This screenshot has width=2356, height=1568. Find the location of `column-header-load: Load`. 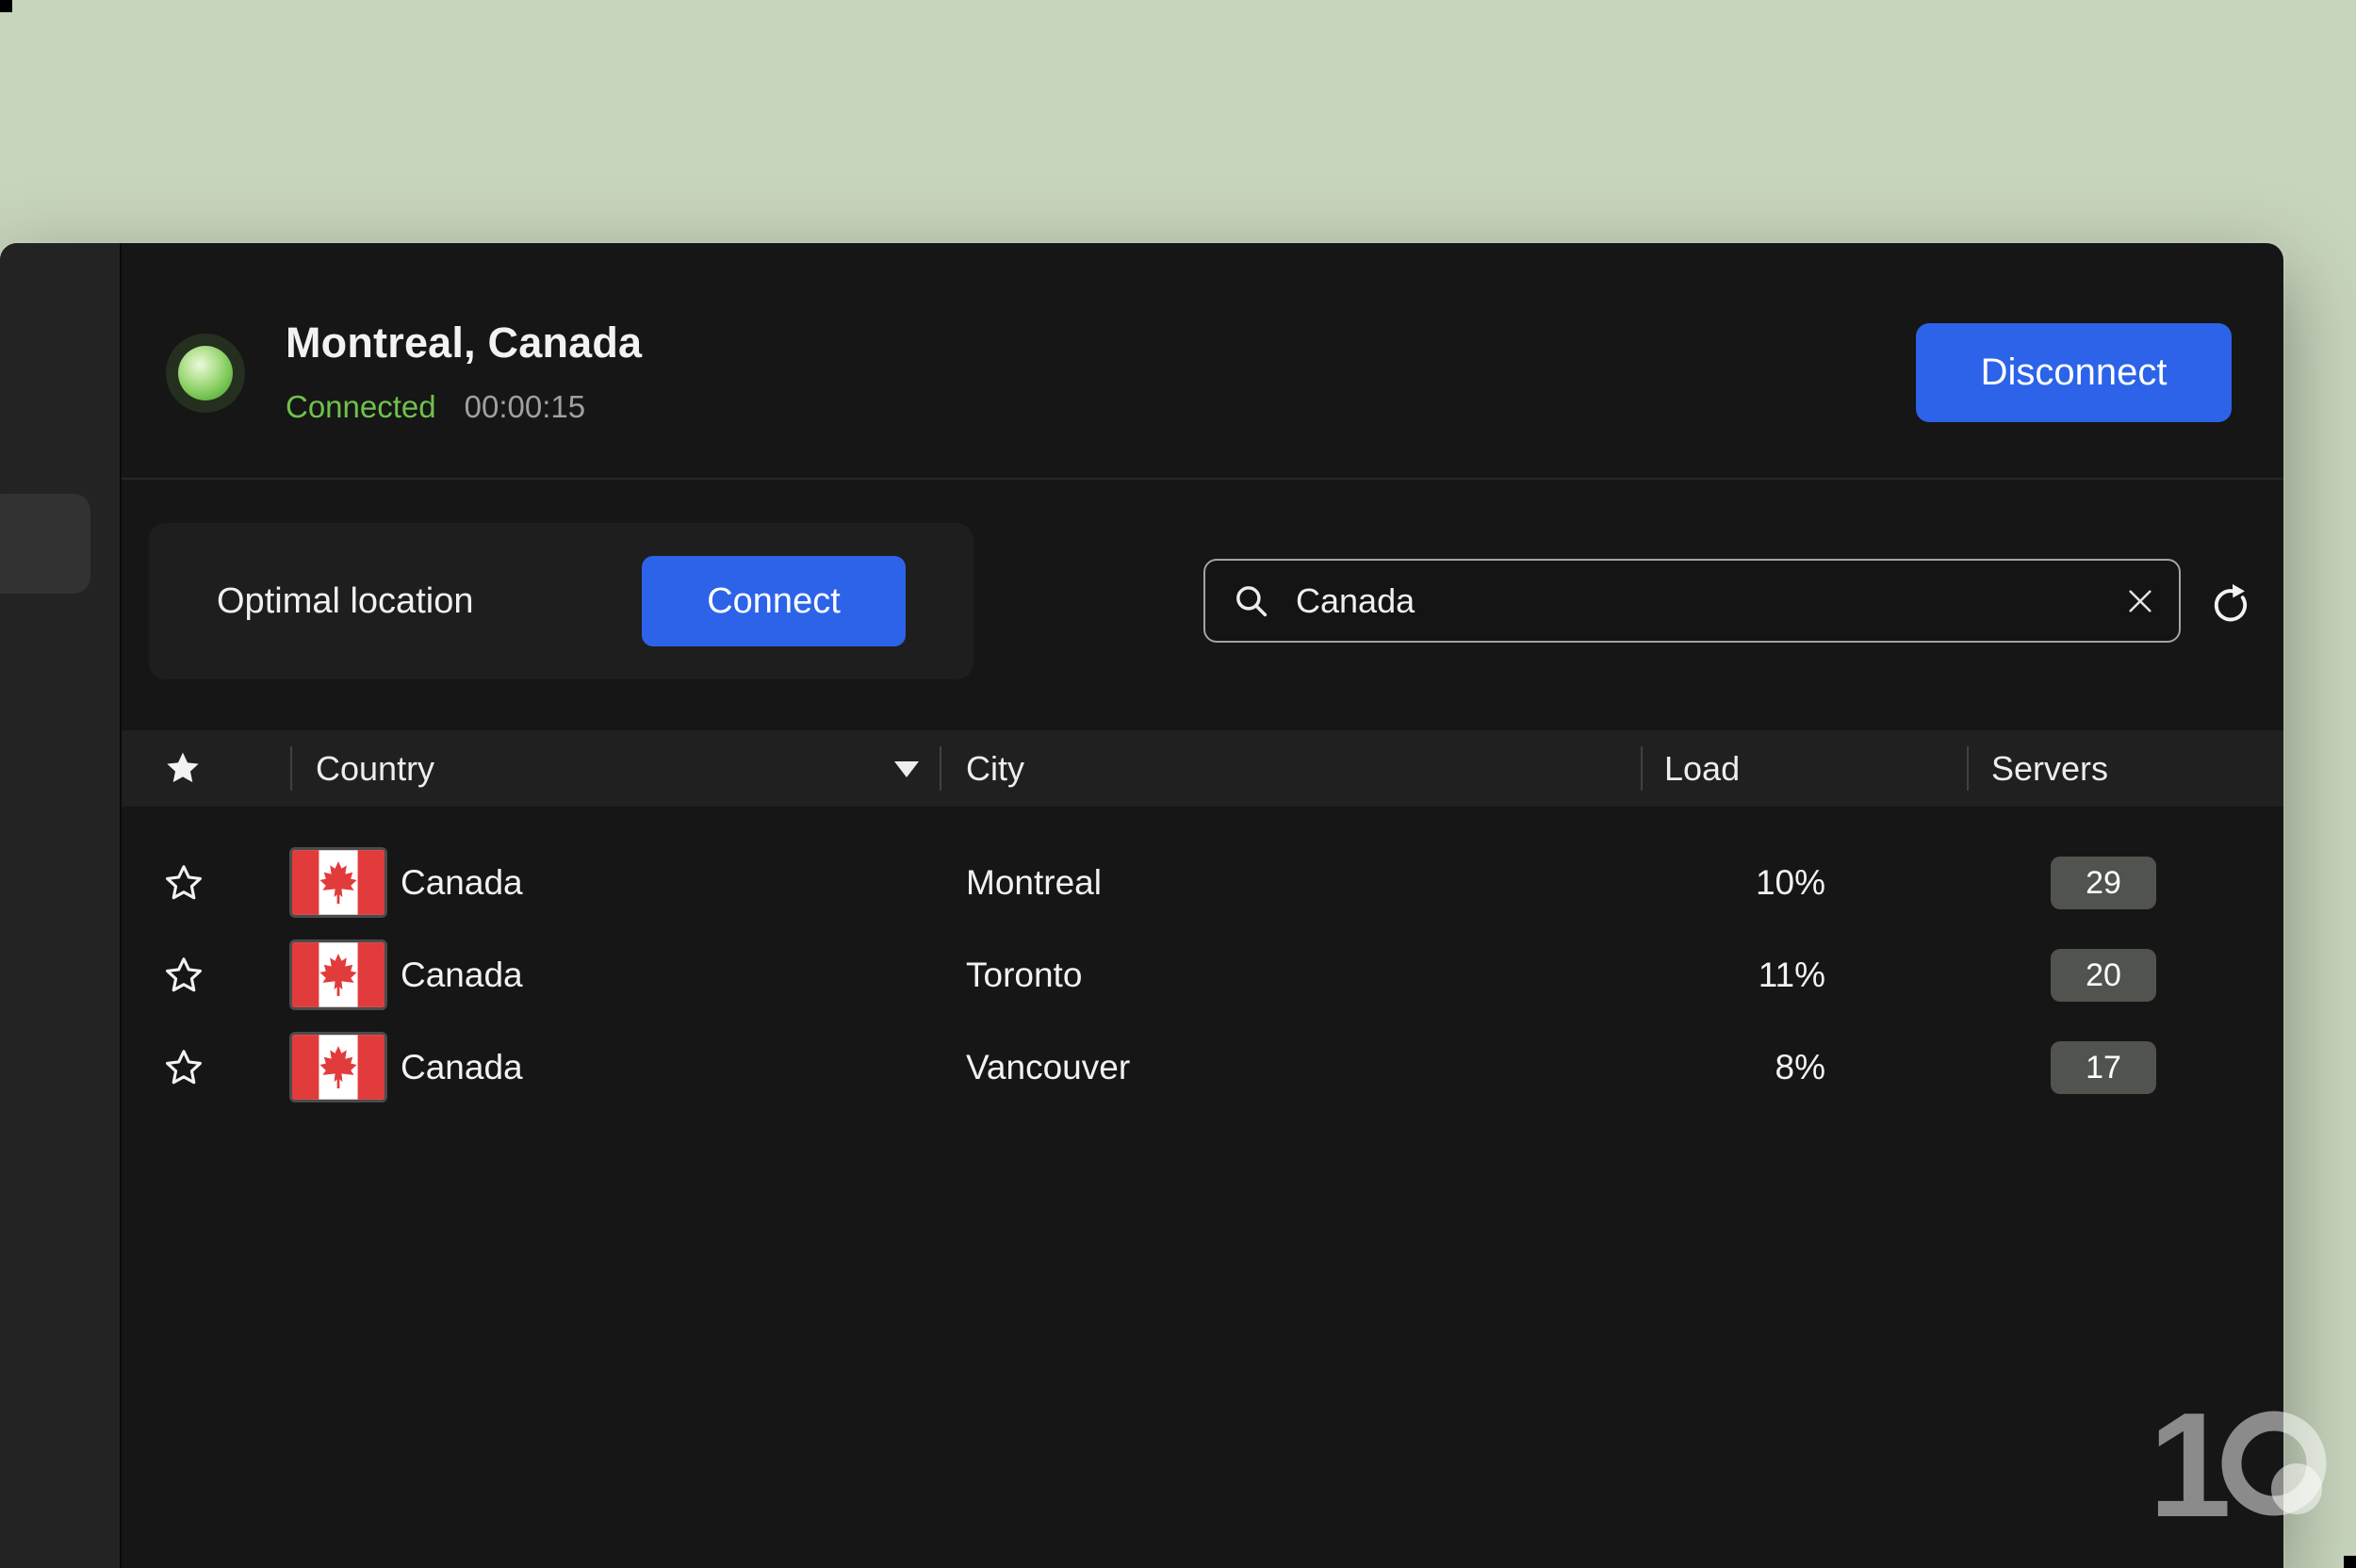

column-header-load: Load is located at coordinates (1702, 769).